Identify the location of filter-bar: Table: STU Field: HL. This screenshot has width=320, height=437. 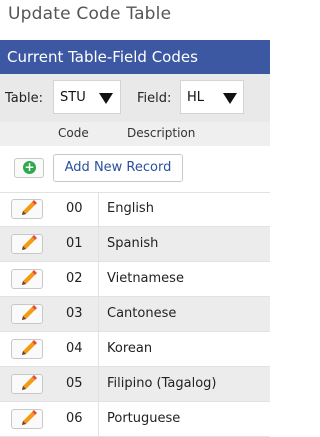
(135, 98).